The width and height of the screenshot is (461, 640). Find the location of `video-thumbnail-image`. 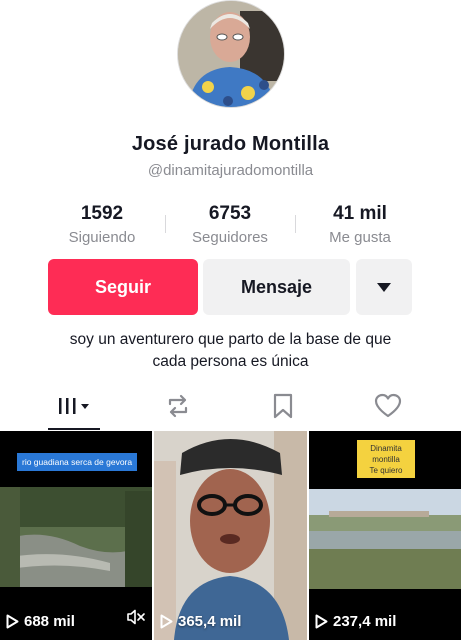

video-thumbnail-image is located at coordinates (230, 535).